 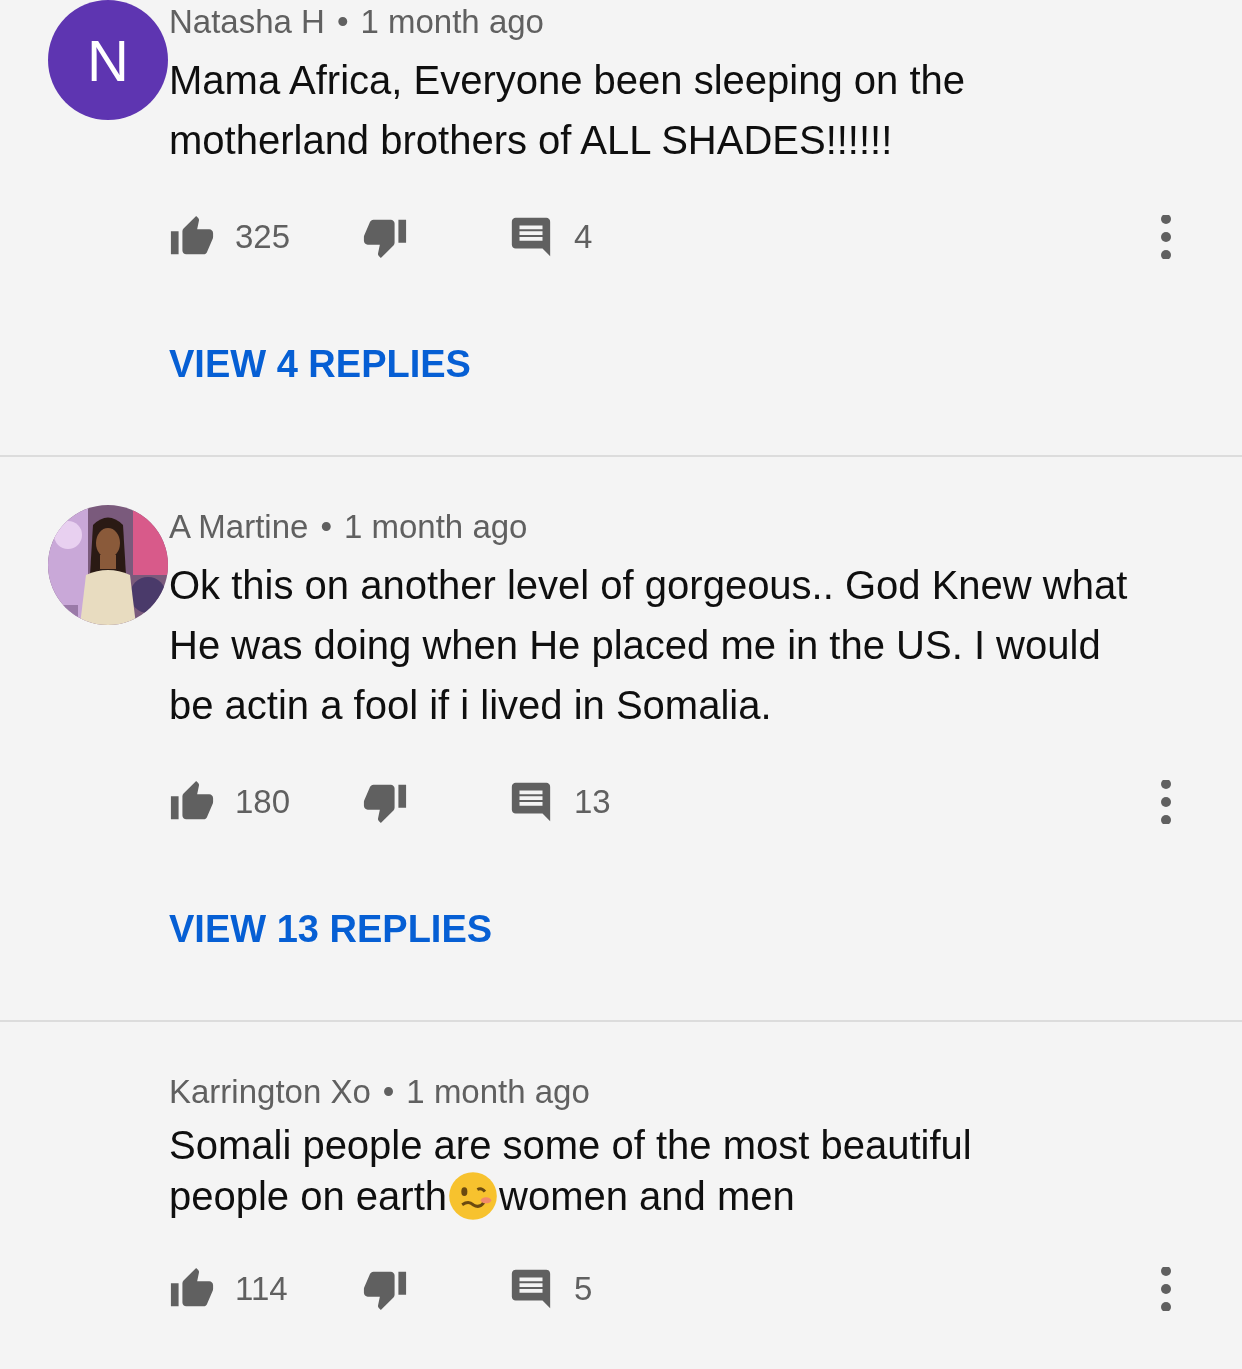 What do you see at coordinates (270, 1092) in the screenshot?
I see `author-name: Karrington Xo` at bounding box center [270, 1092].